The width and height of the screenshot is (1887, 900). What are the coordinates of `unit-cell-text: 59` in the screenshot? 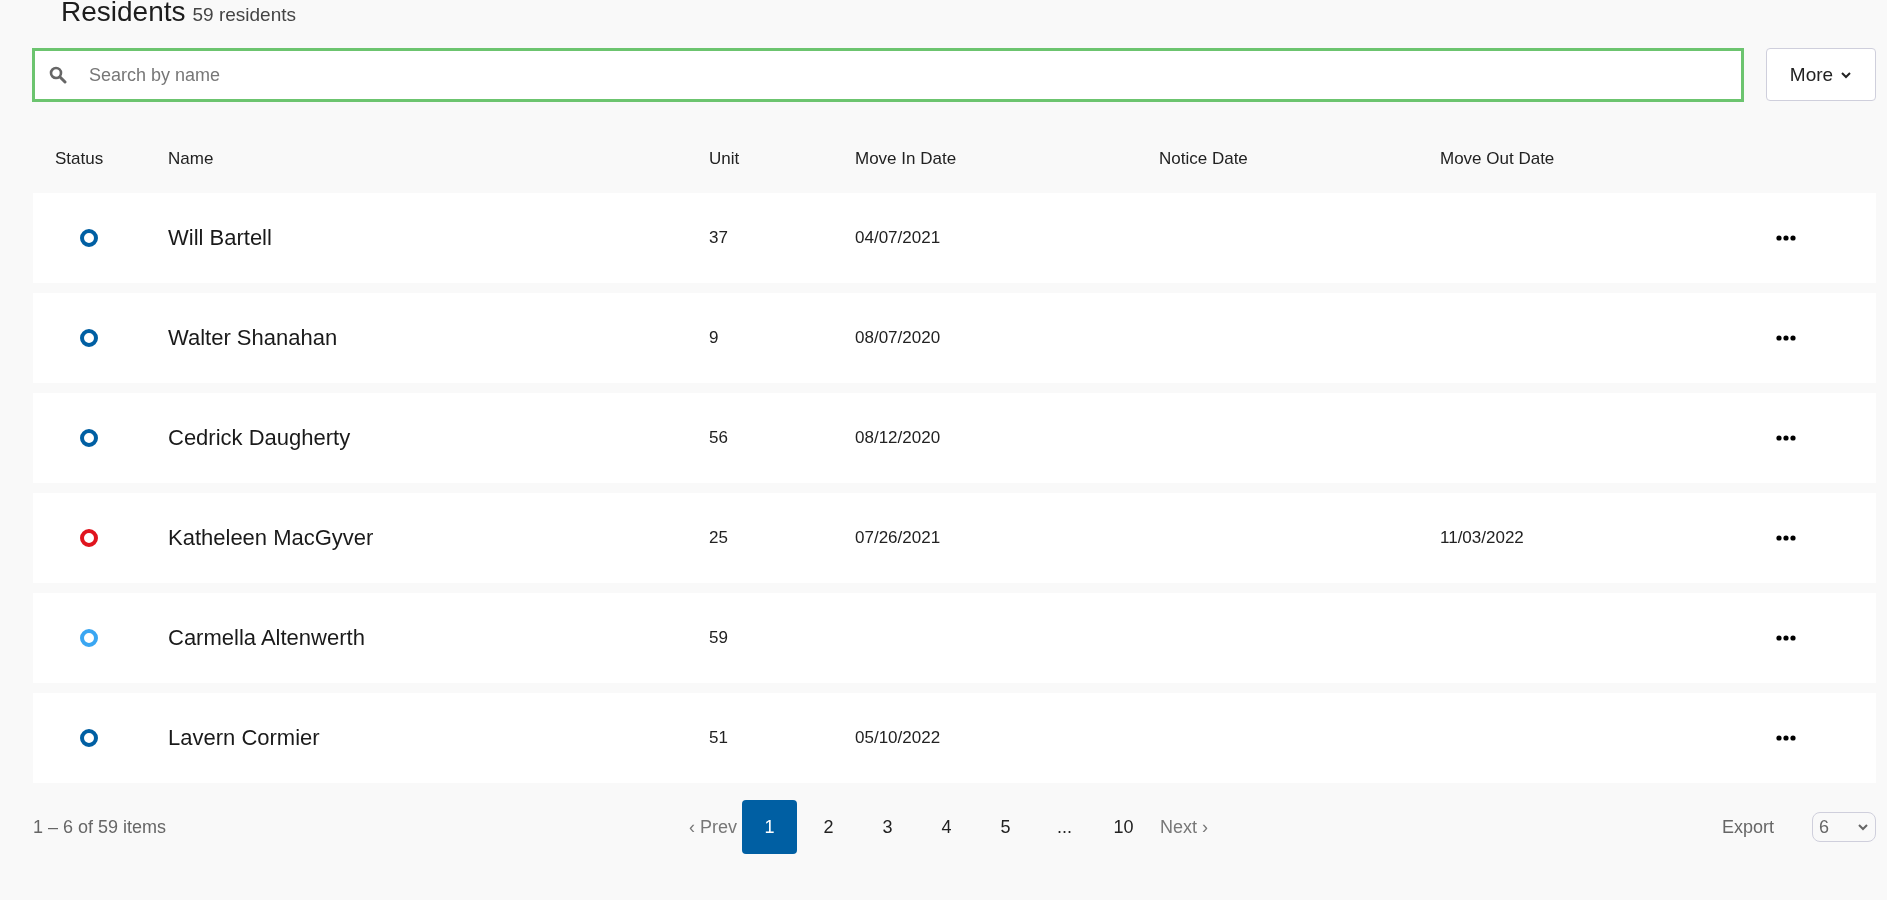 It's located at (719, 638).